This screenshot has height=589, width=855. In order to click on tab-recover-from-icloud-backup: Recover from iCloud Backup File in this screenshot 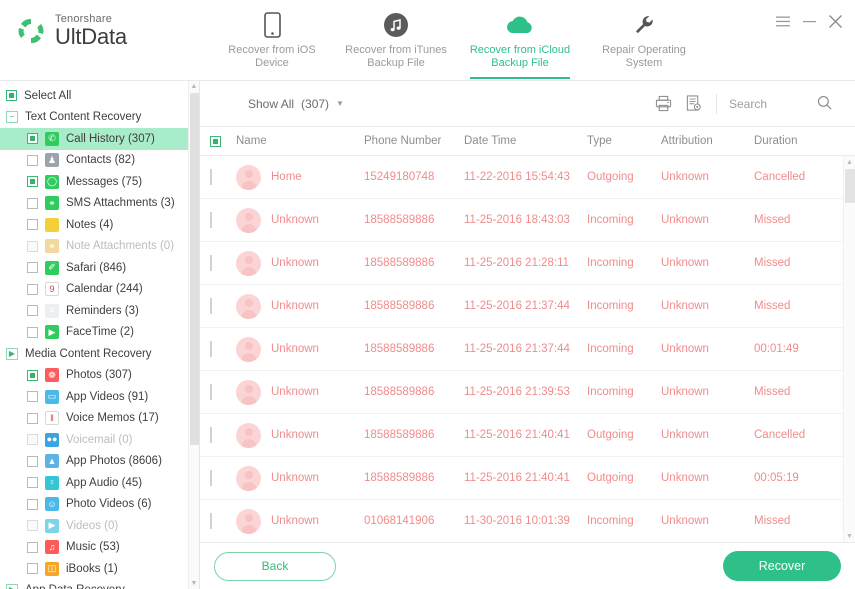, I will do `click(520, 39)`.